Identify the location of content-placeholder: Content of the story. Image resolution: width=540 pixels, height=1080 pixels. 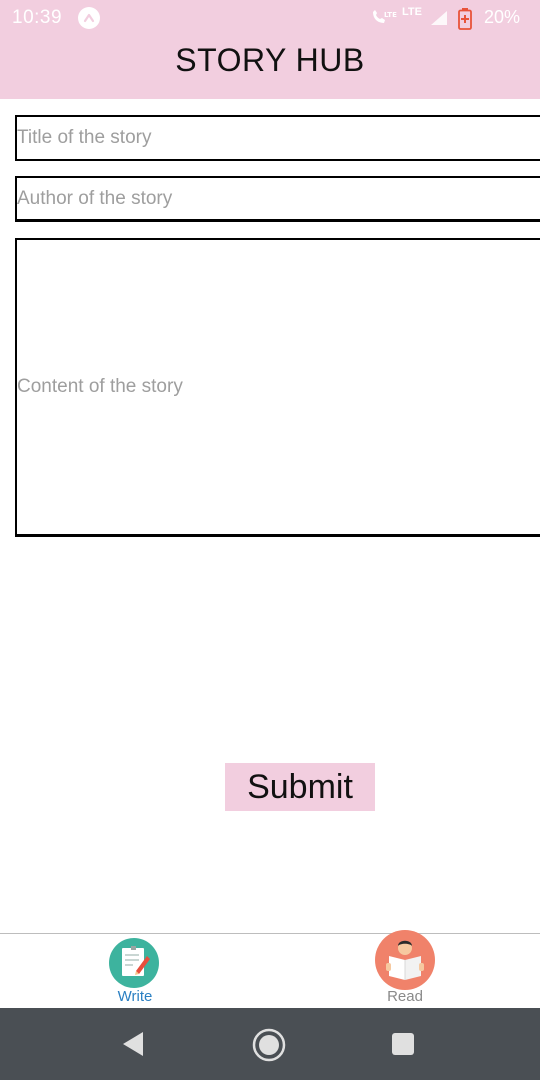
(100, 386).